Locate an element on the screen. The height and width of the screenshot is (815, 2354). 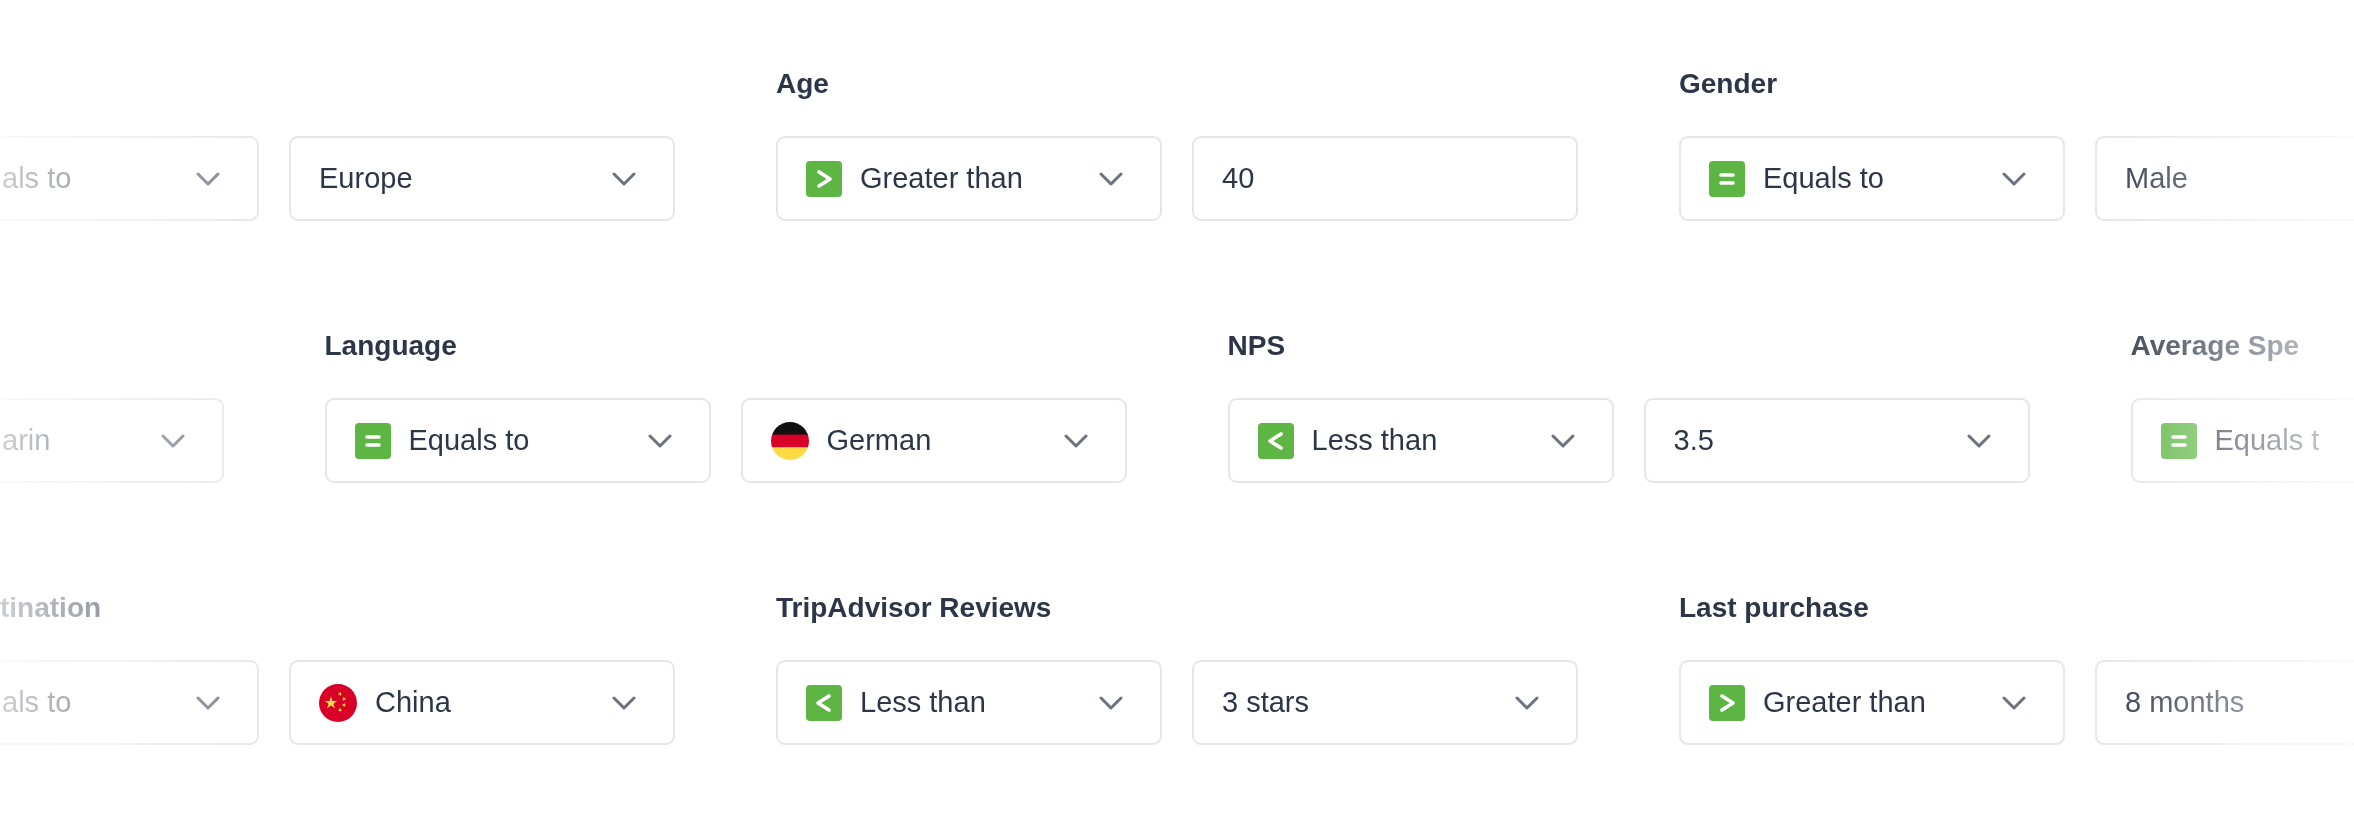
filter-label: Last purchase is located at coordinates (1774, 608).